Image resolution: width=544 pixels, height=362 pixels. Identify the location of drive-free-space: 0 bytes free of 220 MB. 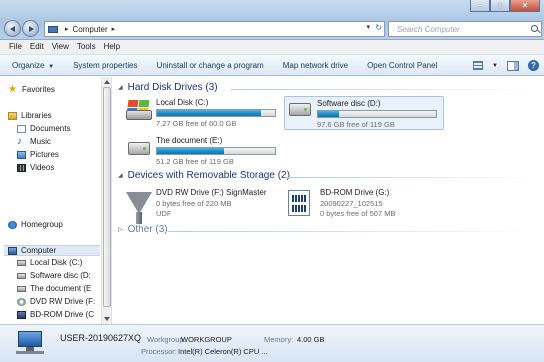
(194, 203).